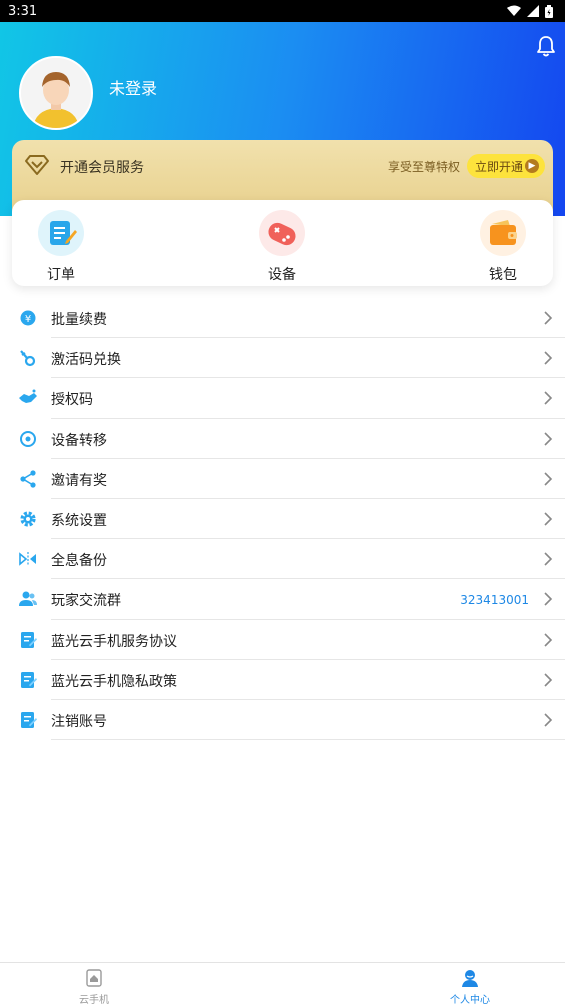 The image size is (565, 1006). Describe the element at coordinates (308, 740) in the screenshot. I see `divider` at that location.